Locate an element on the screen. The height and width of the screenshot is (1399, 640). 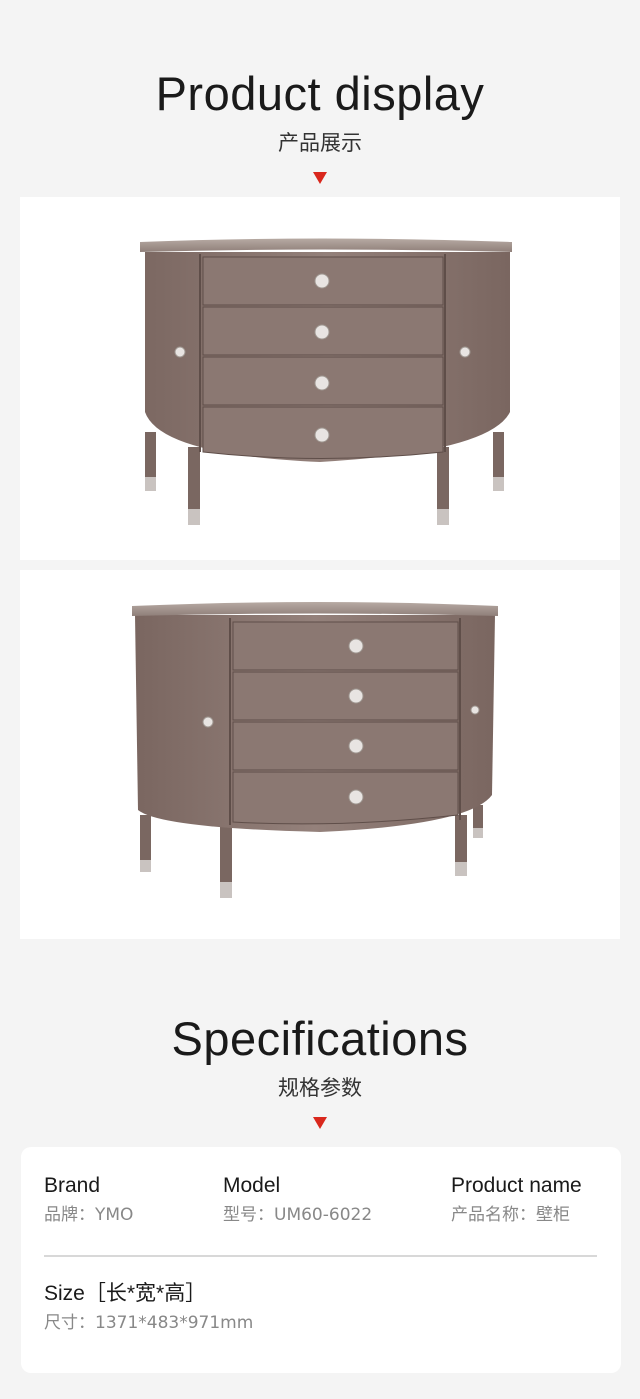
specifications-header: Specifications 规格参数 is located at coordinates (320, 1072).